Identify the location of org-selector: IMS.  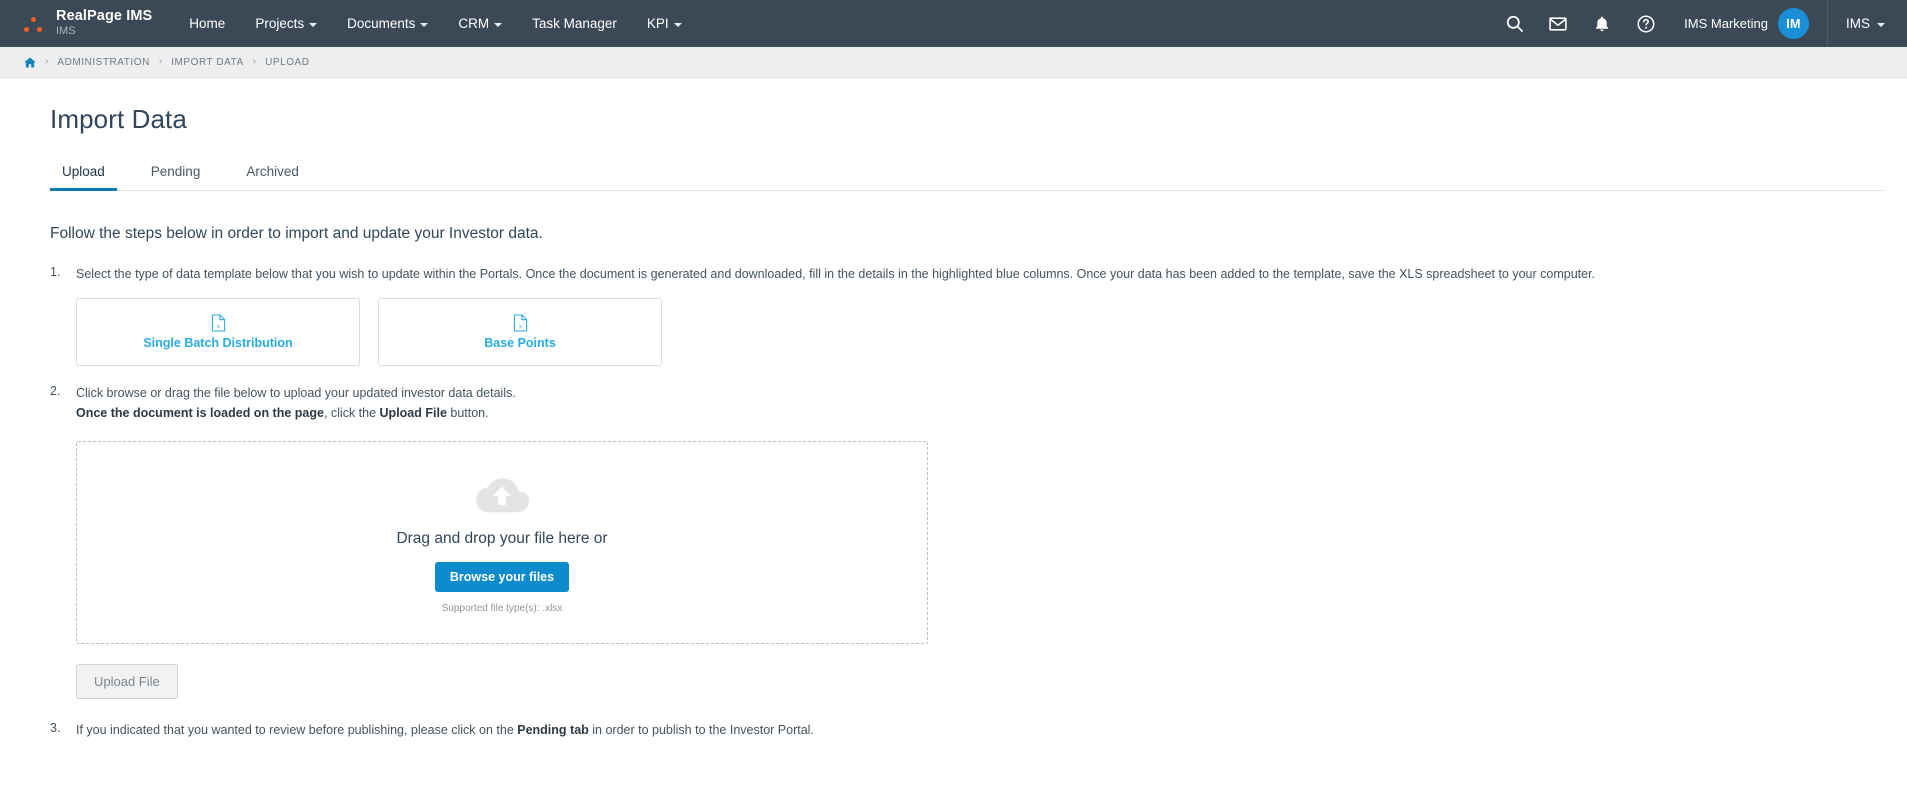
(1867, 23).